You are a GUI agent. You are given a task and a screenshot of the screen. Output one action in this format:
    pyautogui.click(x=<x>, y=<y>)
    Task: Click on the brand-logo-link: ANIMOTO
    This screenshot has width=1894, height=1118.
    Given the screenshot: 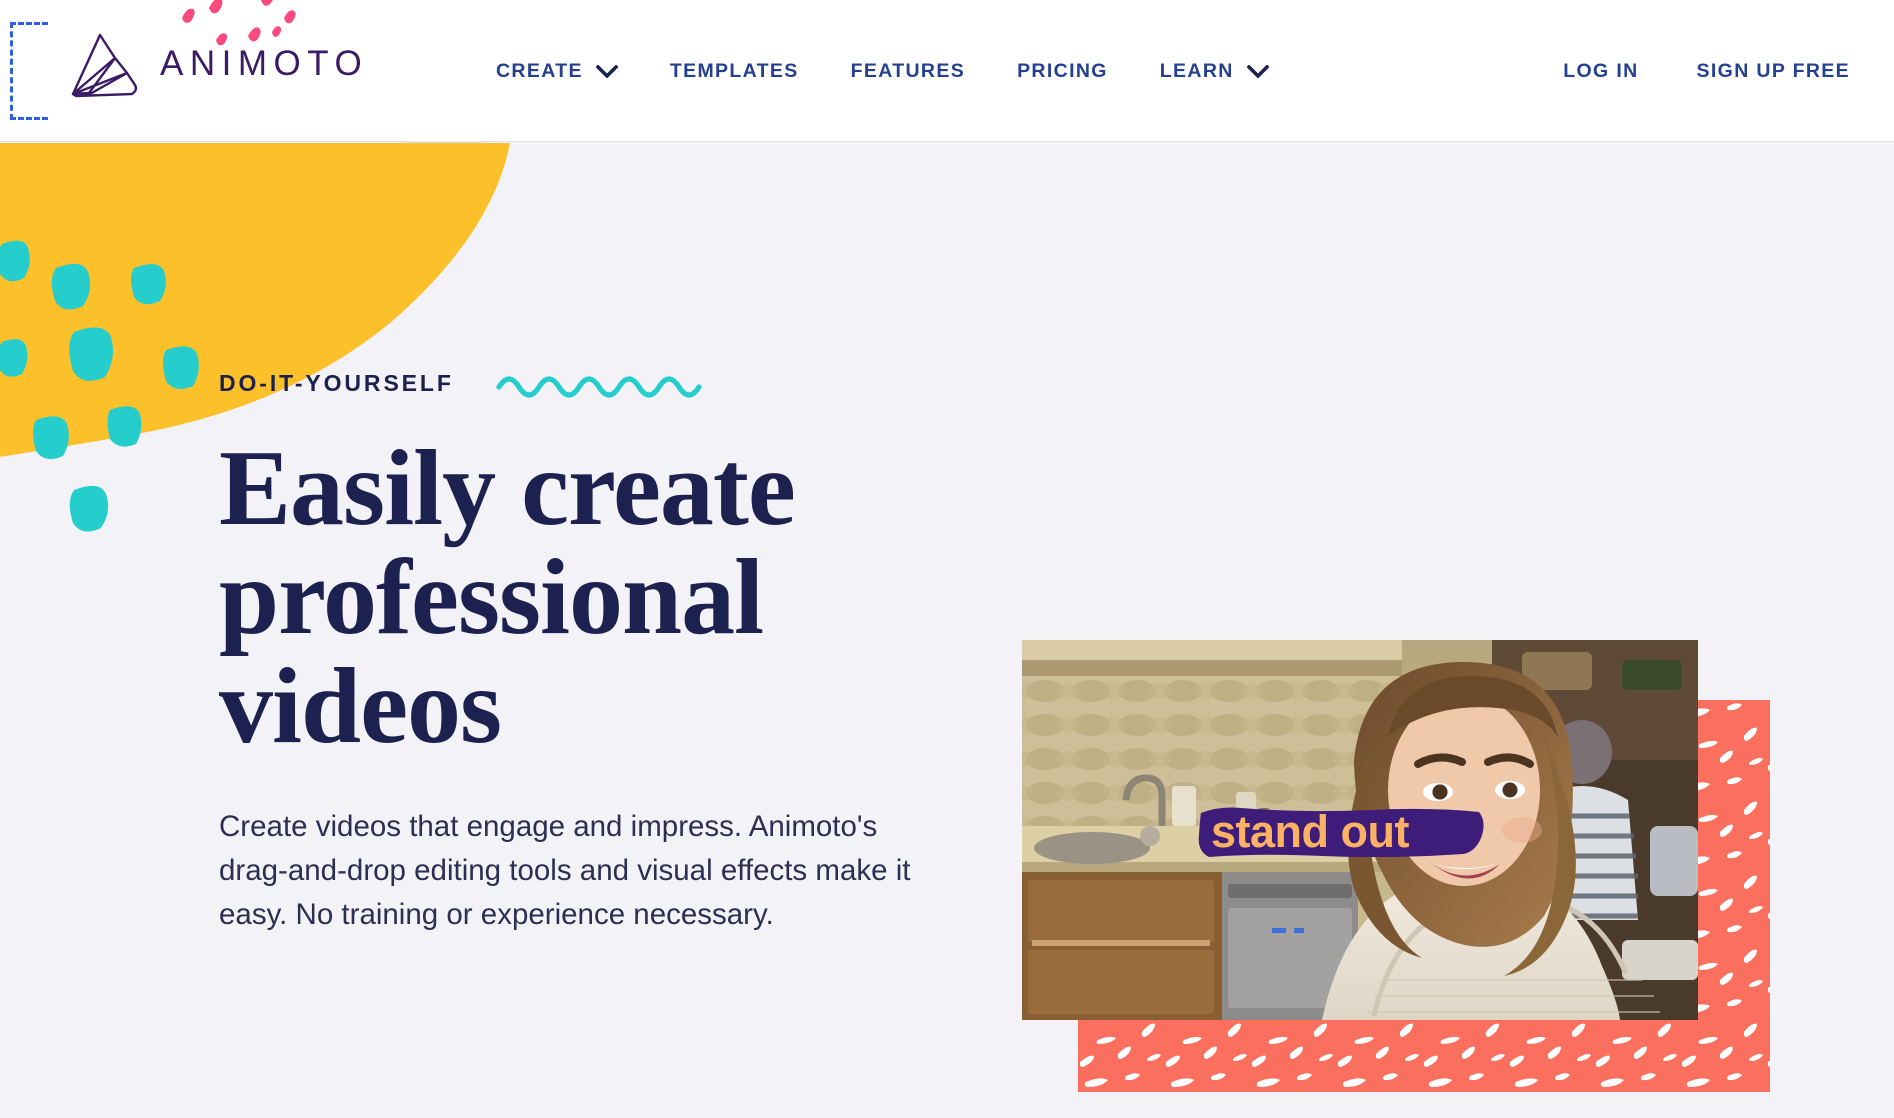 What is the action you would take?
    pyautogui.click(x=217, y=64)
    